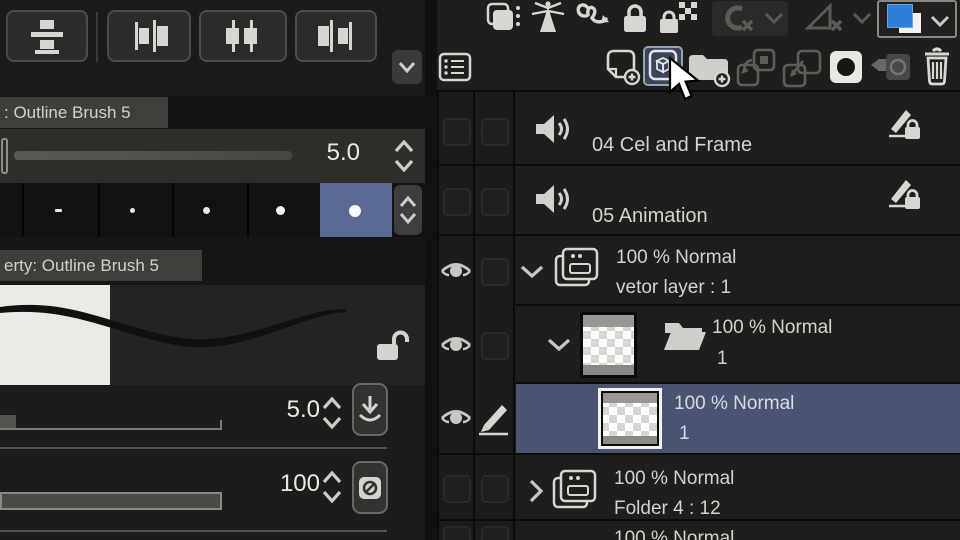  I want to click on pressure-source-icon, so click(370, 408).